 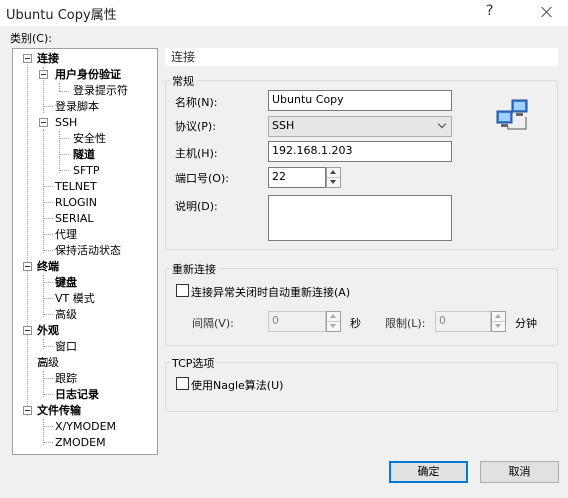 What do you see at coordinates (183, 81) in the screenshot?
I see `general-group-label: 常规` at bounding box center [183, 81].